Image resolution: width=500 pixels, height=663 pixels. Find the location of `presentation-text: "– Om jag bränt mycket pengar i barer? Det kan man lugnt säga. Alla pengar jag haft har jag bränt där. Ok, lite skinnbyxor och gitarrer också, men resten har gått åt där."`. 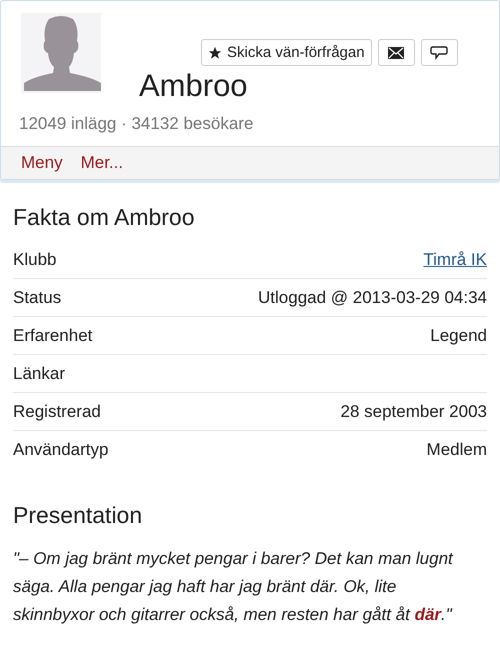

presentation-text: "– Om jag bränt mycket pengar i barer? Det kan man lugnt säga. Alla pengar jag haft har jag bränt där. Ok, lite skinnbyxor och gitarrer också, men resten har gått åt där." is located at coordinates (233, 587).